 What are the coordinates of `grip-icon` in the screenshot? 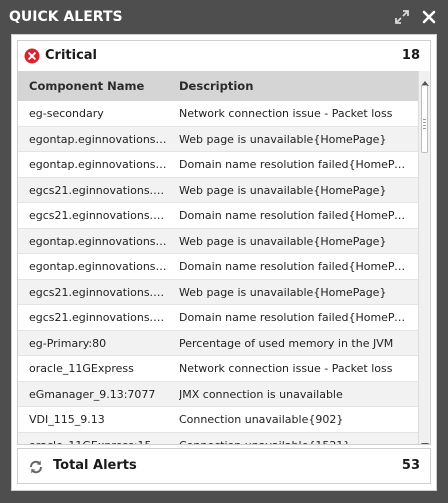 It's located at (424, 121).